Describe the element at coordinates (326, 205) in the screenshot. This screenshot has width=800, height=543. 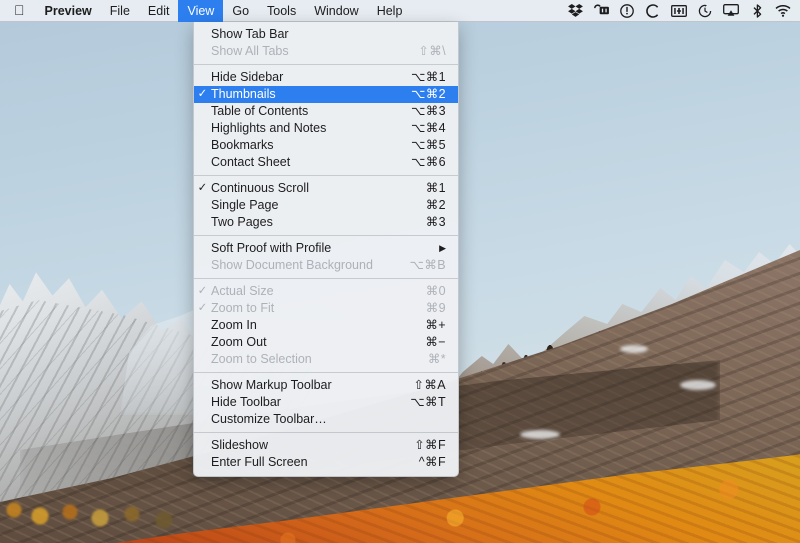
I see `menu-item-single-page: Single Page ⌘2` at that location.